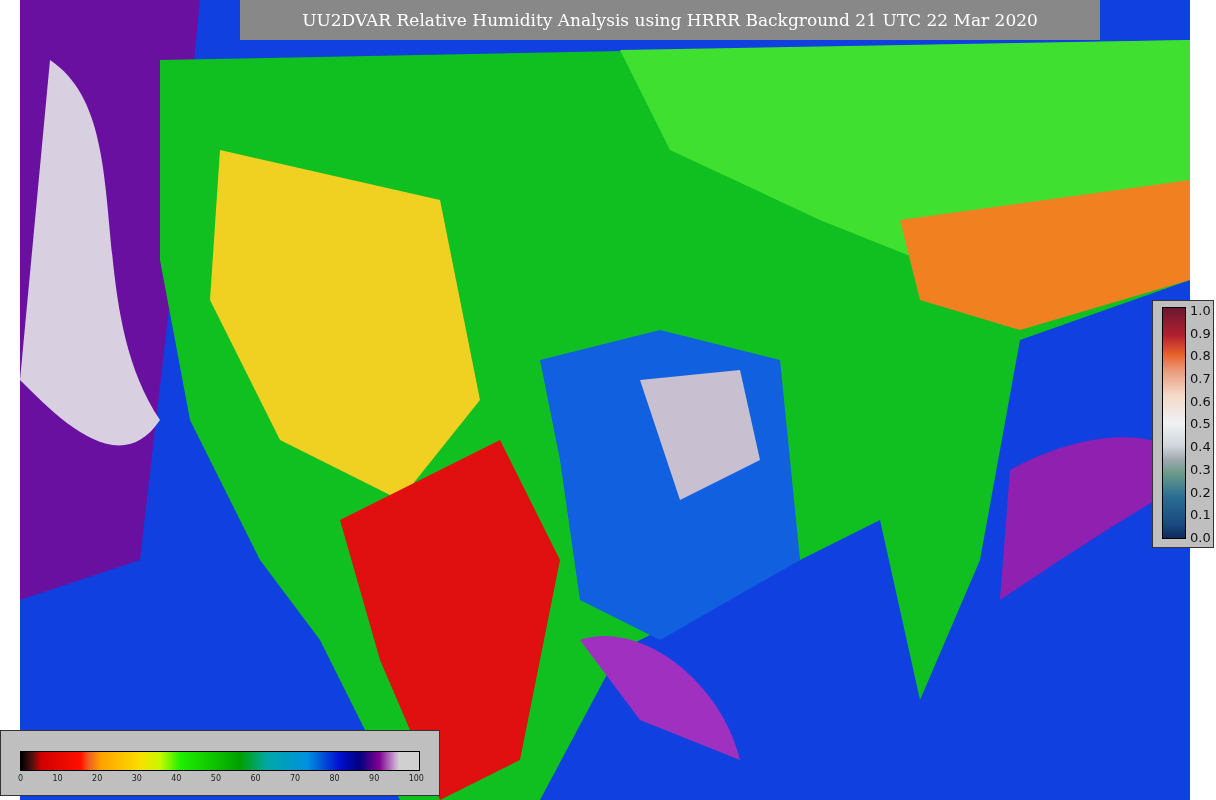 The height and width of the screenshot is (800, 1216). Describe the element at coordinates (1200, 379) in the screenshot. I see `colorbar-label: 0.7` at that location.